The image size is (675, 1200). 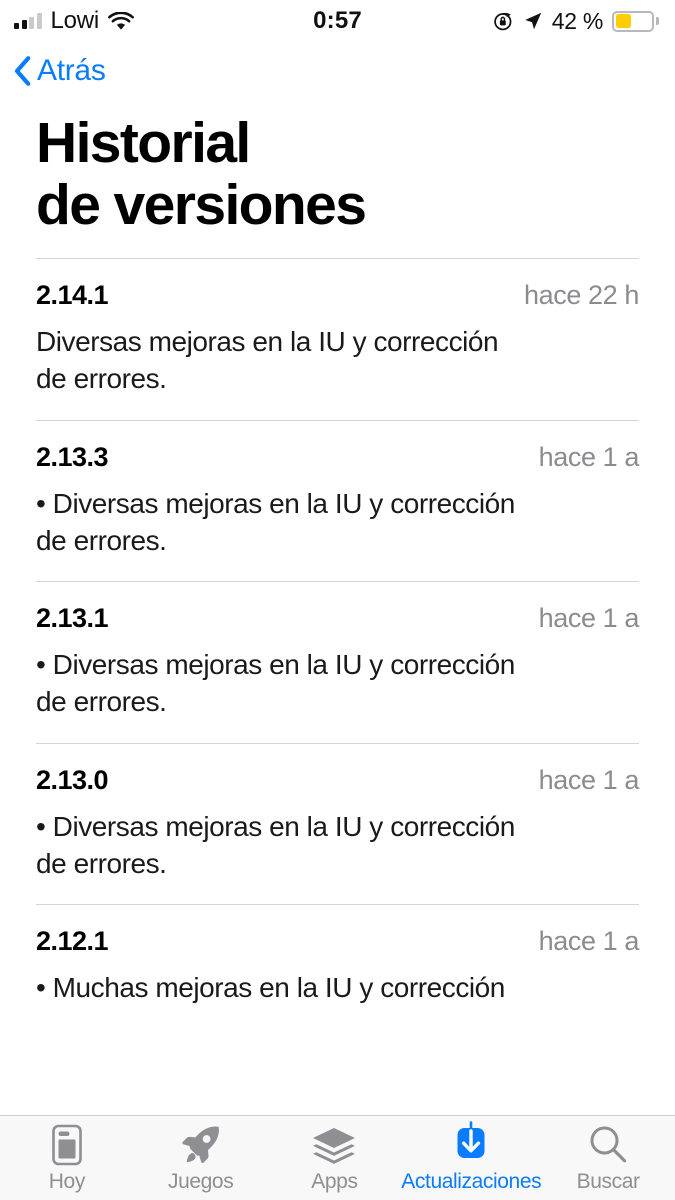 What do you see at coordinates (72, 940) in the screenshot?
I see `version-number: 2.12.1` at bounding box center [72, 940].